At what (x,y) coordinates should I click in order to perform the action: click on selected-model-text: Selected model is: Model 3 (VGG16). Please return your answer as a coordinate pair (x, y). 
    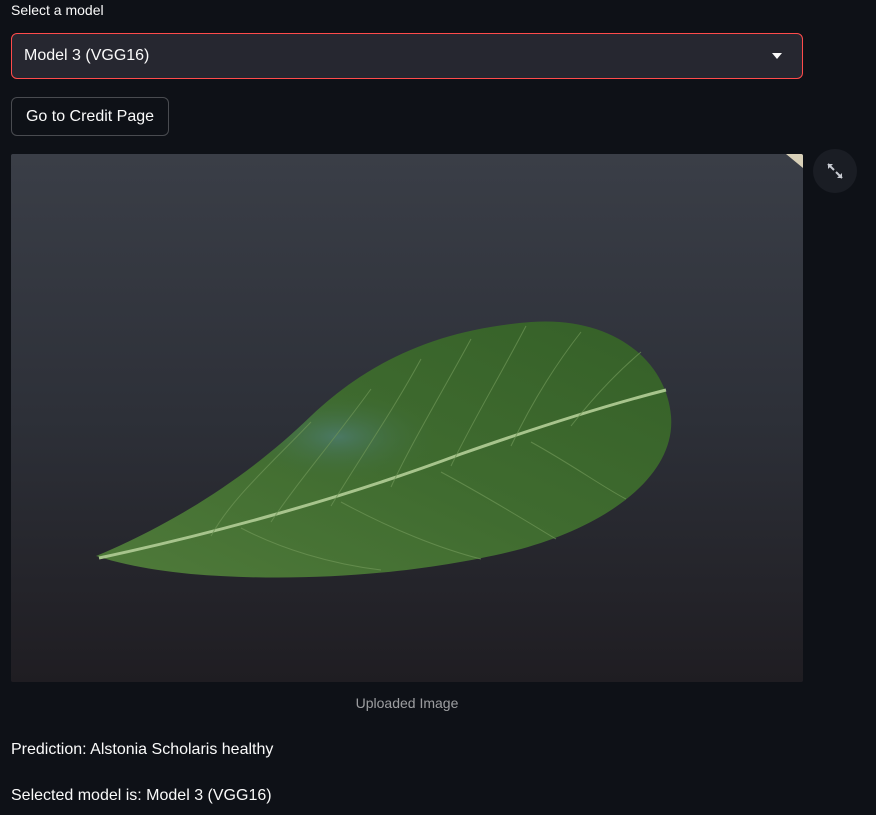
    Looking at the image, I should click on (141, 795).